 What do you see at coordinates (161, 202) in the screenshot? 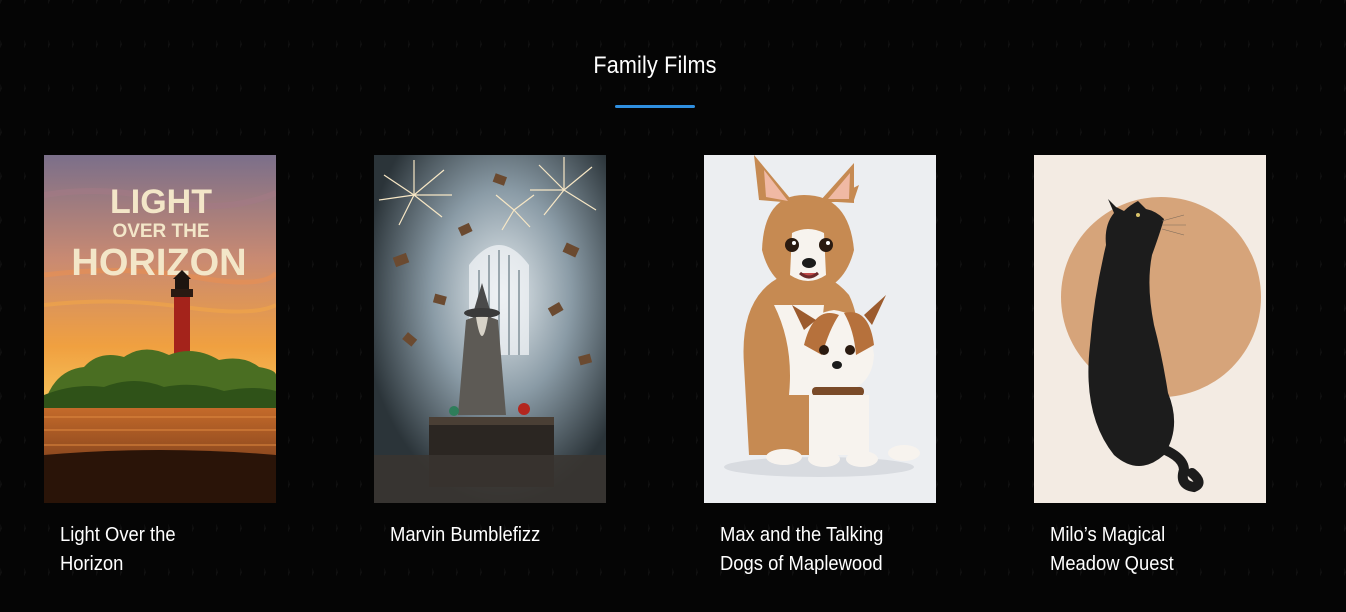
I see `poster-title-line1: LIGHT` at bounding box center [161, 202].